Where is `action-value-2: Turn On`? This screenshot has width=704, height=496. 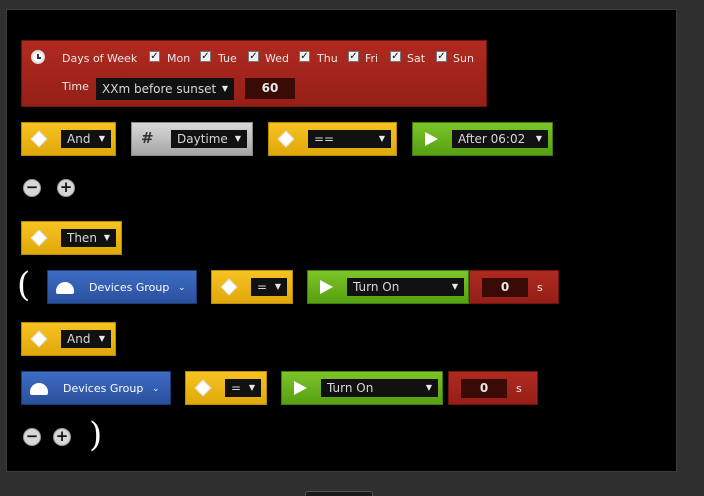 action-value-2: Turn On is located at coordinates (350, 388).